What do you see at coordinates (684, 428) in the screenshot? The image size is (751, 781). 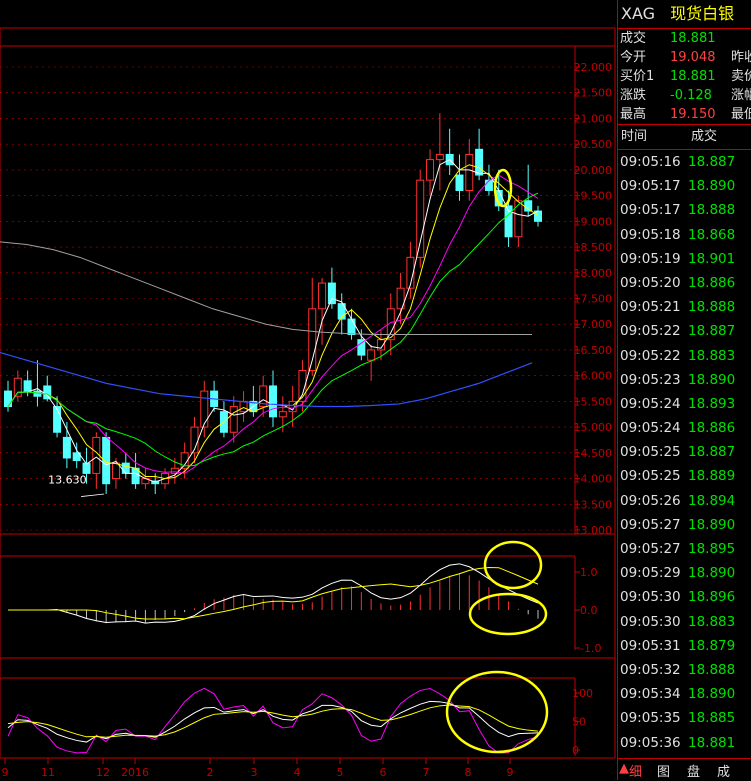 I see `tick-row: 09:05:24 18.886` at bounding box center [684, 428].